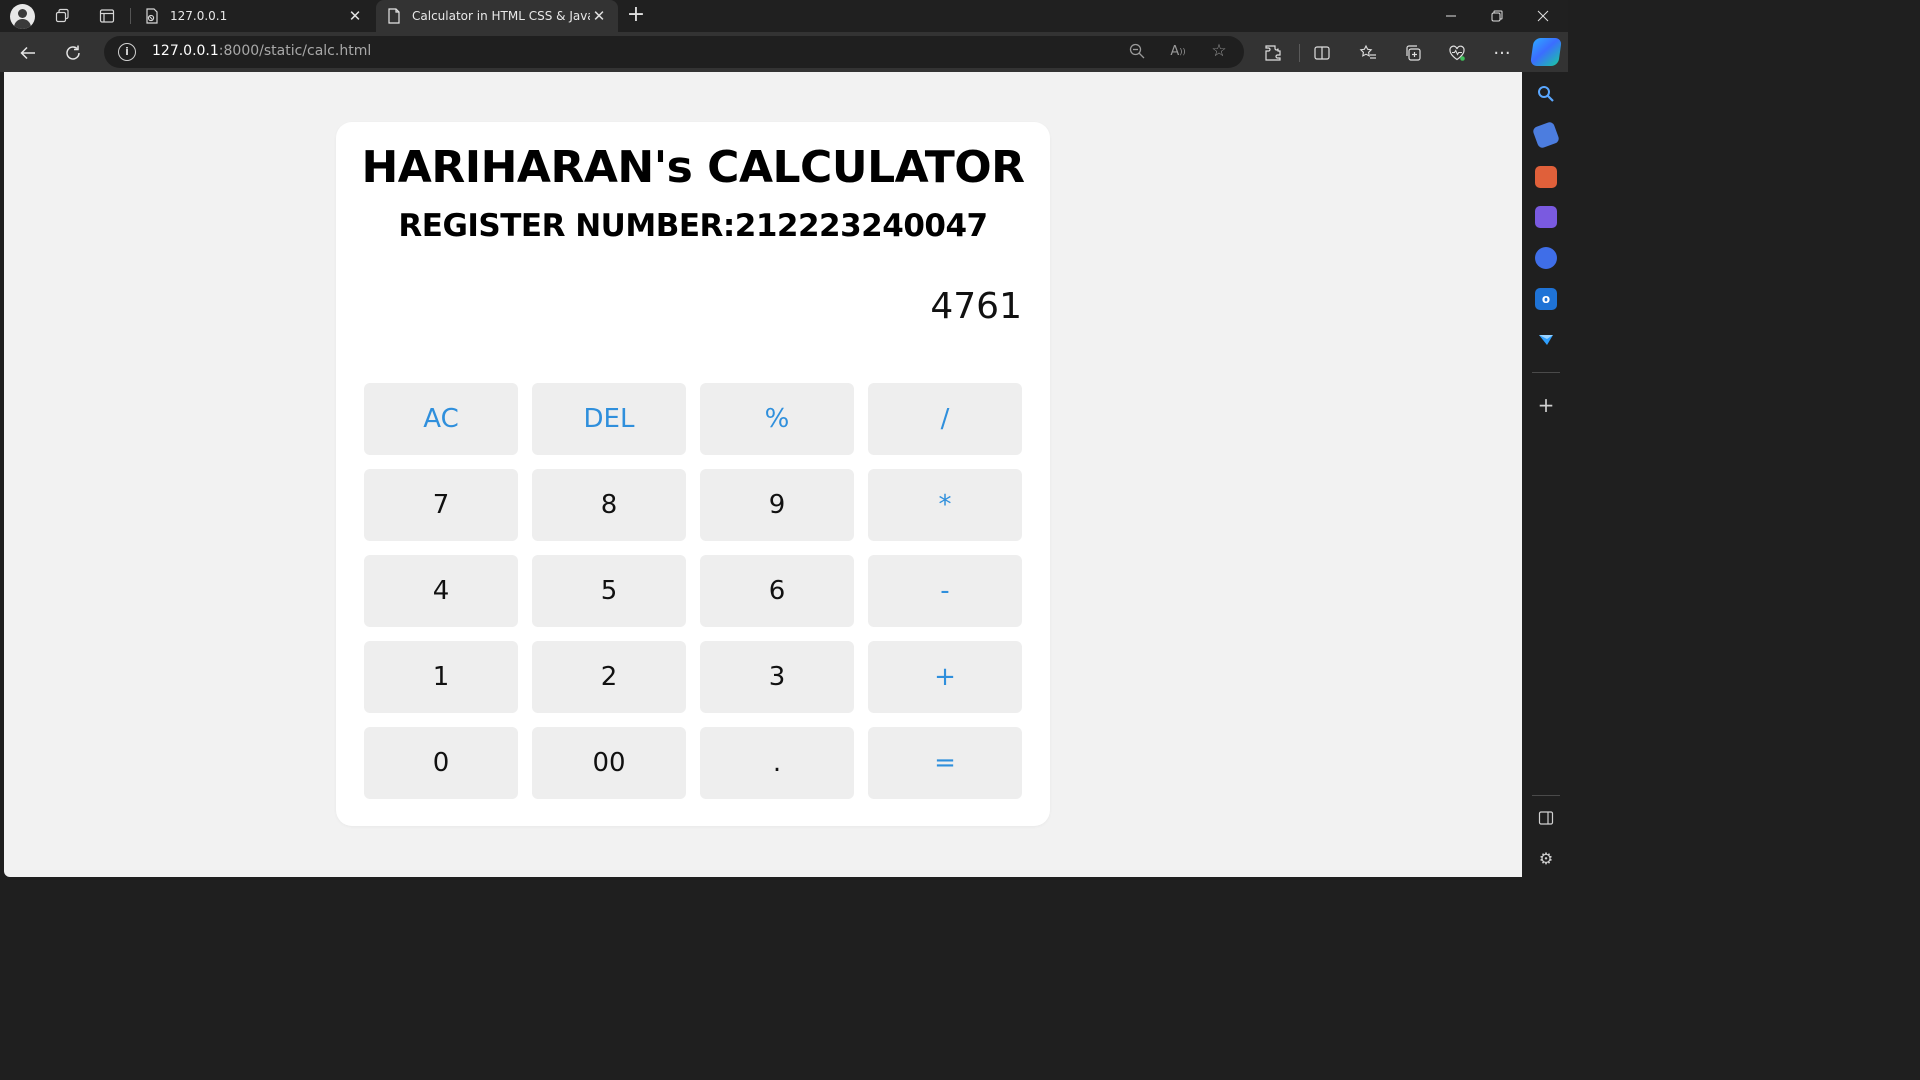  Describe the element at coordinates (441, 591) in the screenshot. I see `digit-4-button: 4` at that location.